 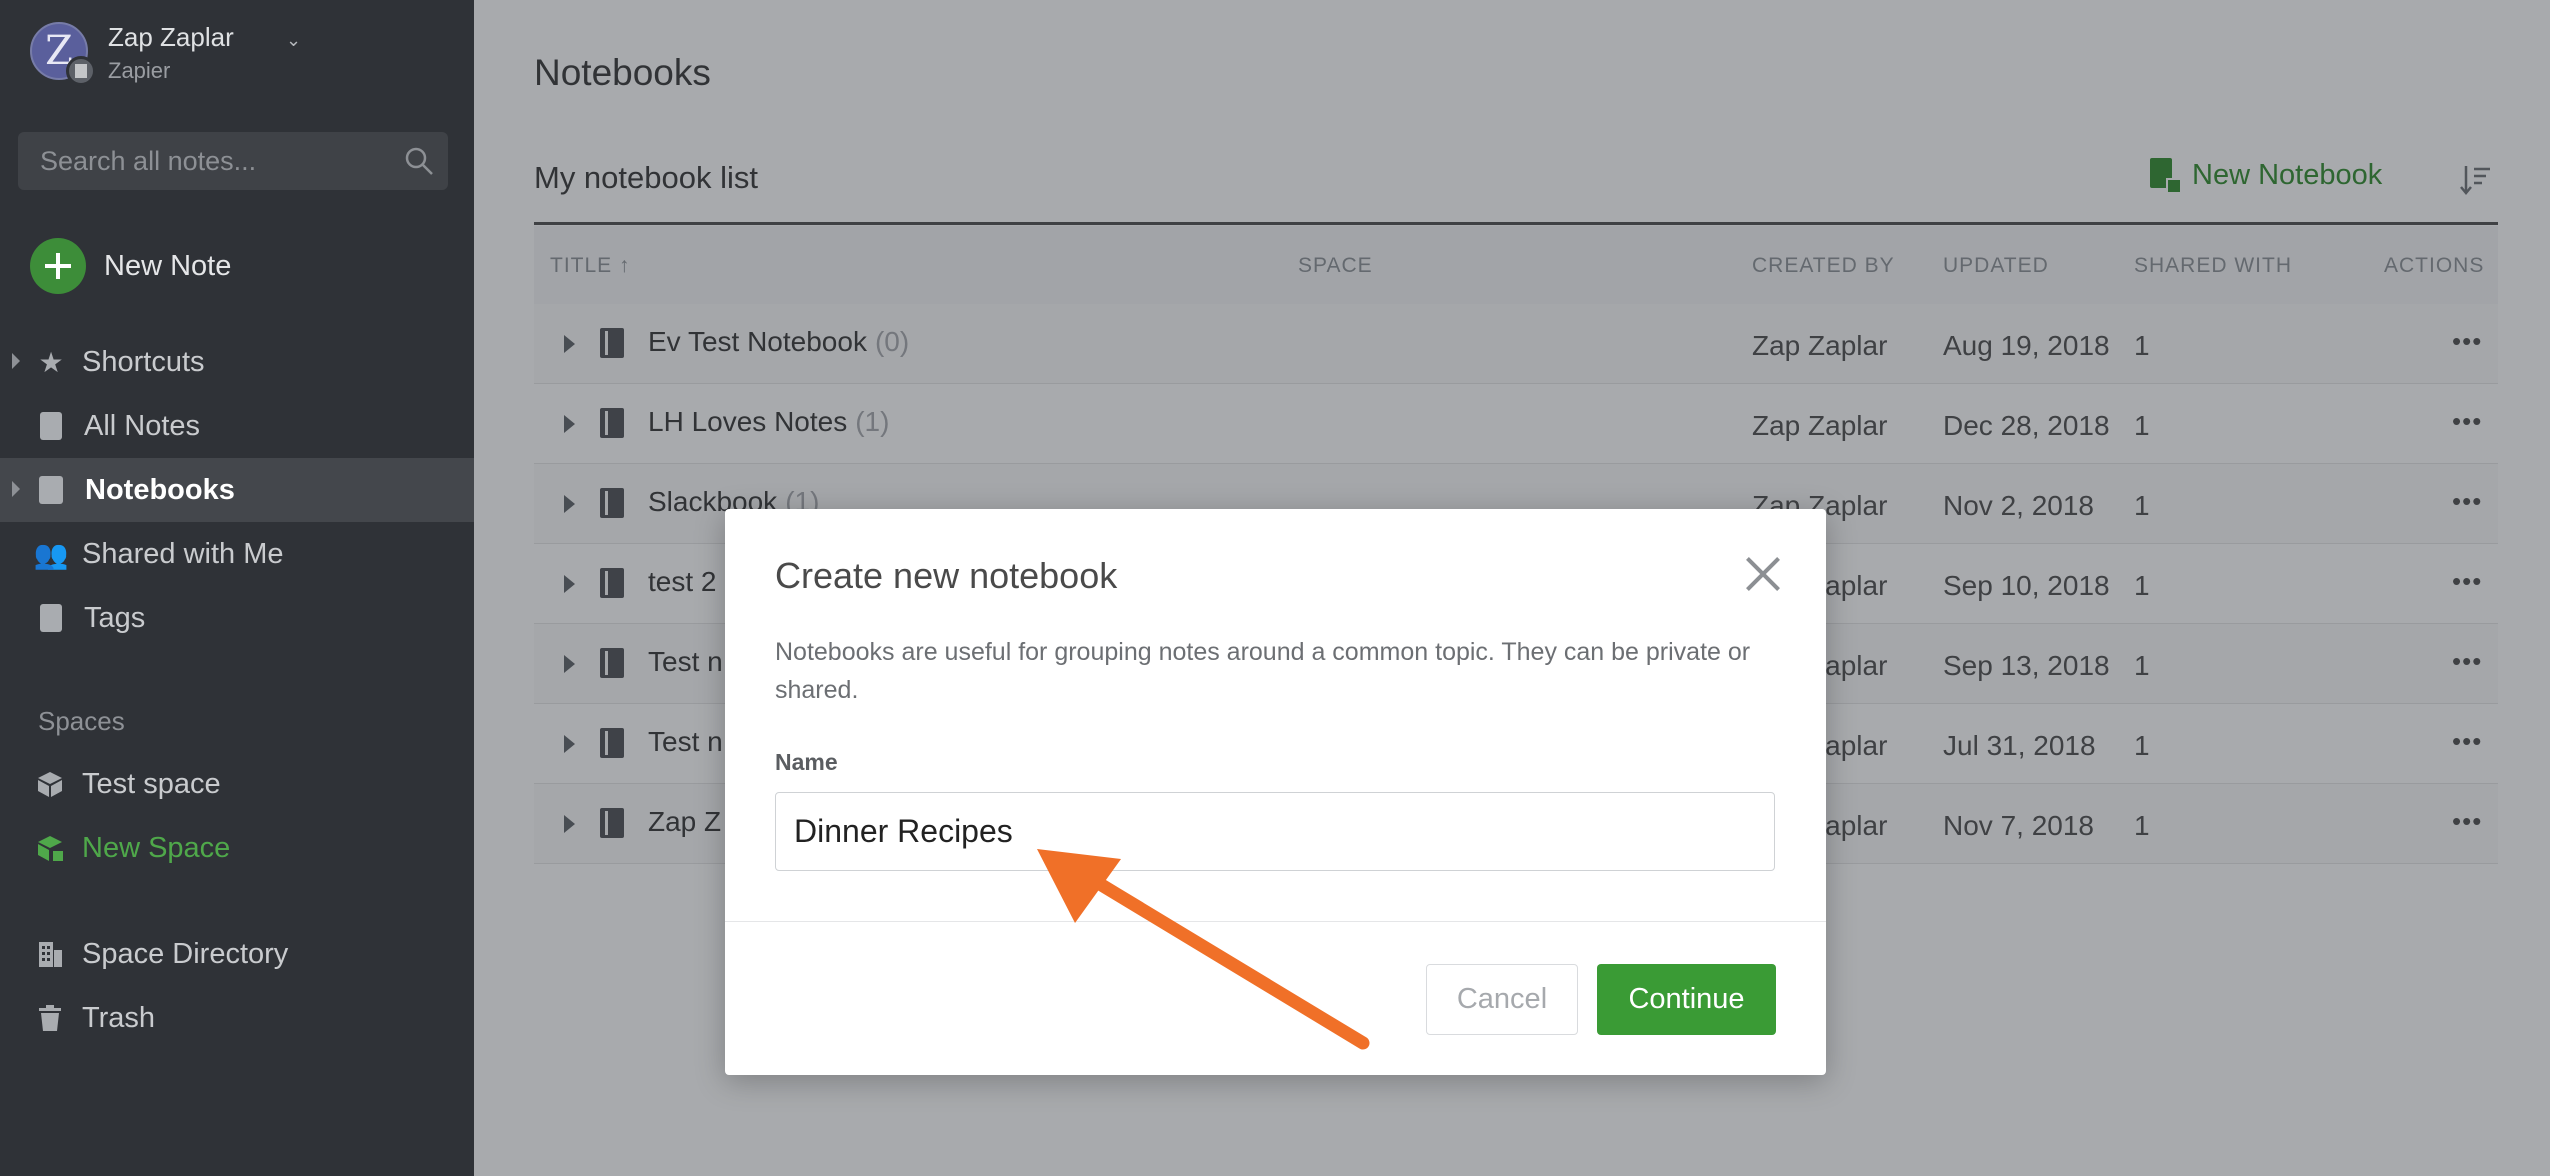 I want to click on sidebar-item-shared: 👥 Shared with Me, so click(x=237, y=554).